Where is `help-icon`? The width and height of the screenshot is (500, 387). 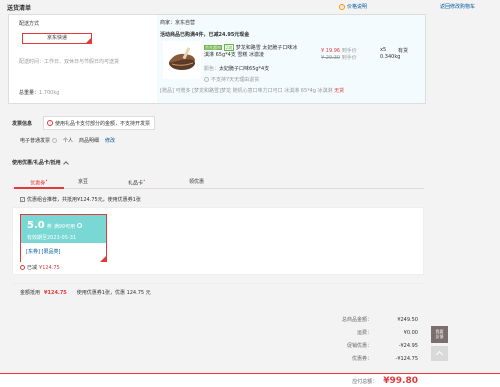 help-icon is located at coordinates (55, 140).